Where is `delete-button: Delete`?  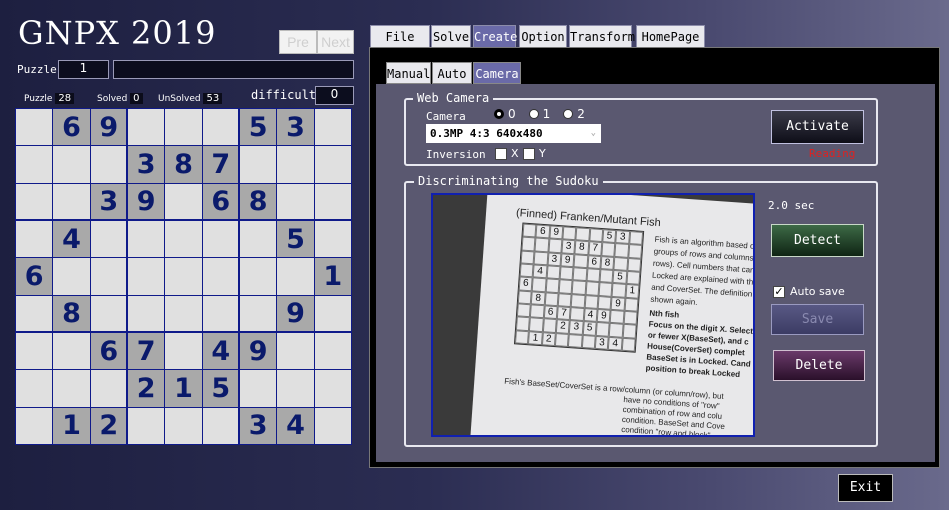 delete-button: Delete is located at coordinates (819, 365).